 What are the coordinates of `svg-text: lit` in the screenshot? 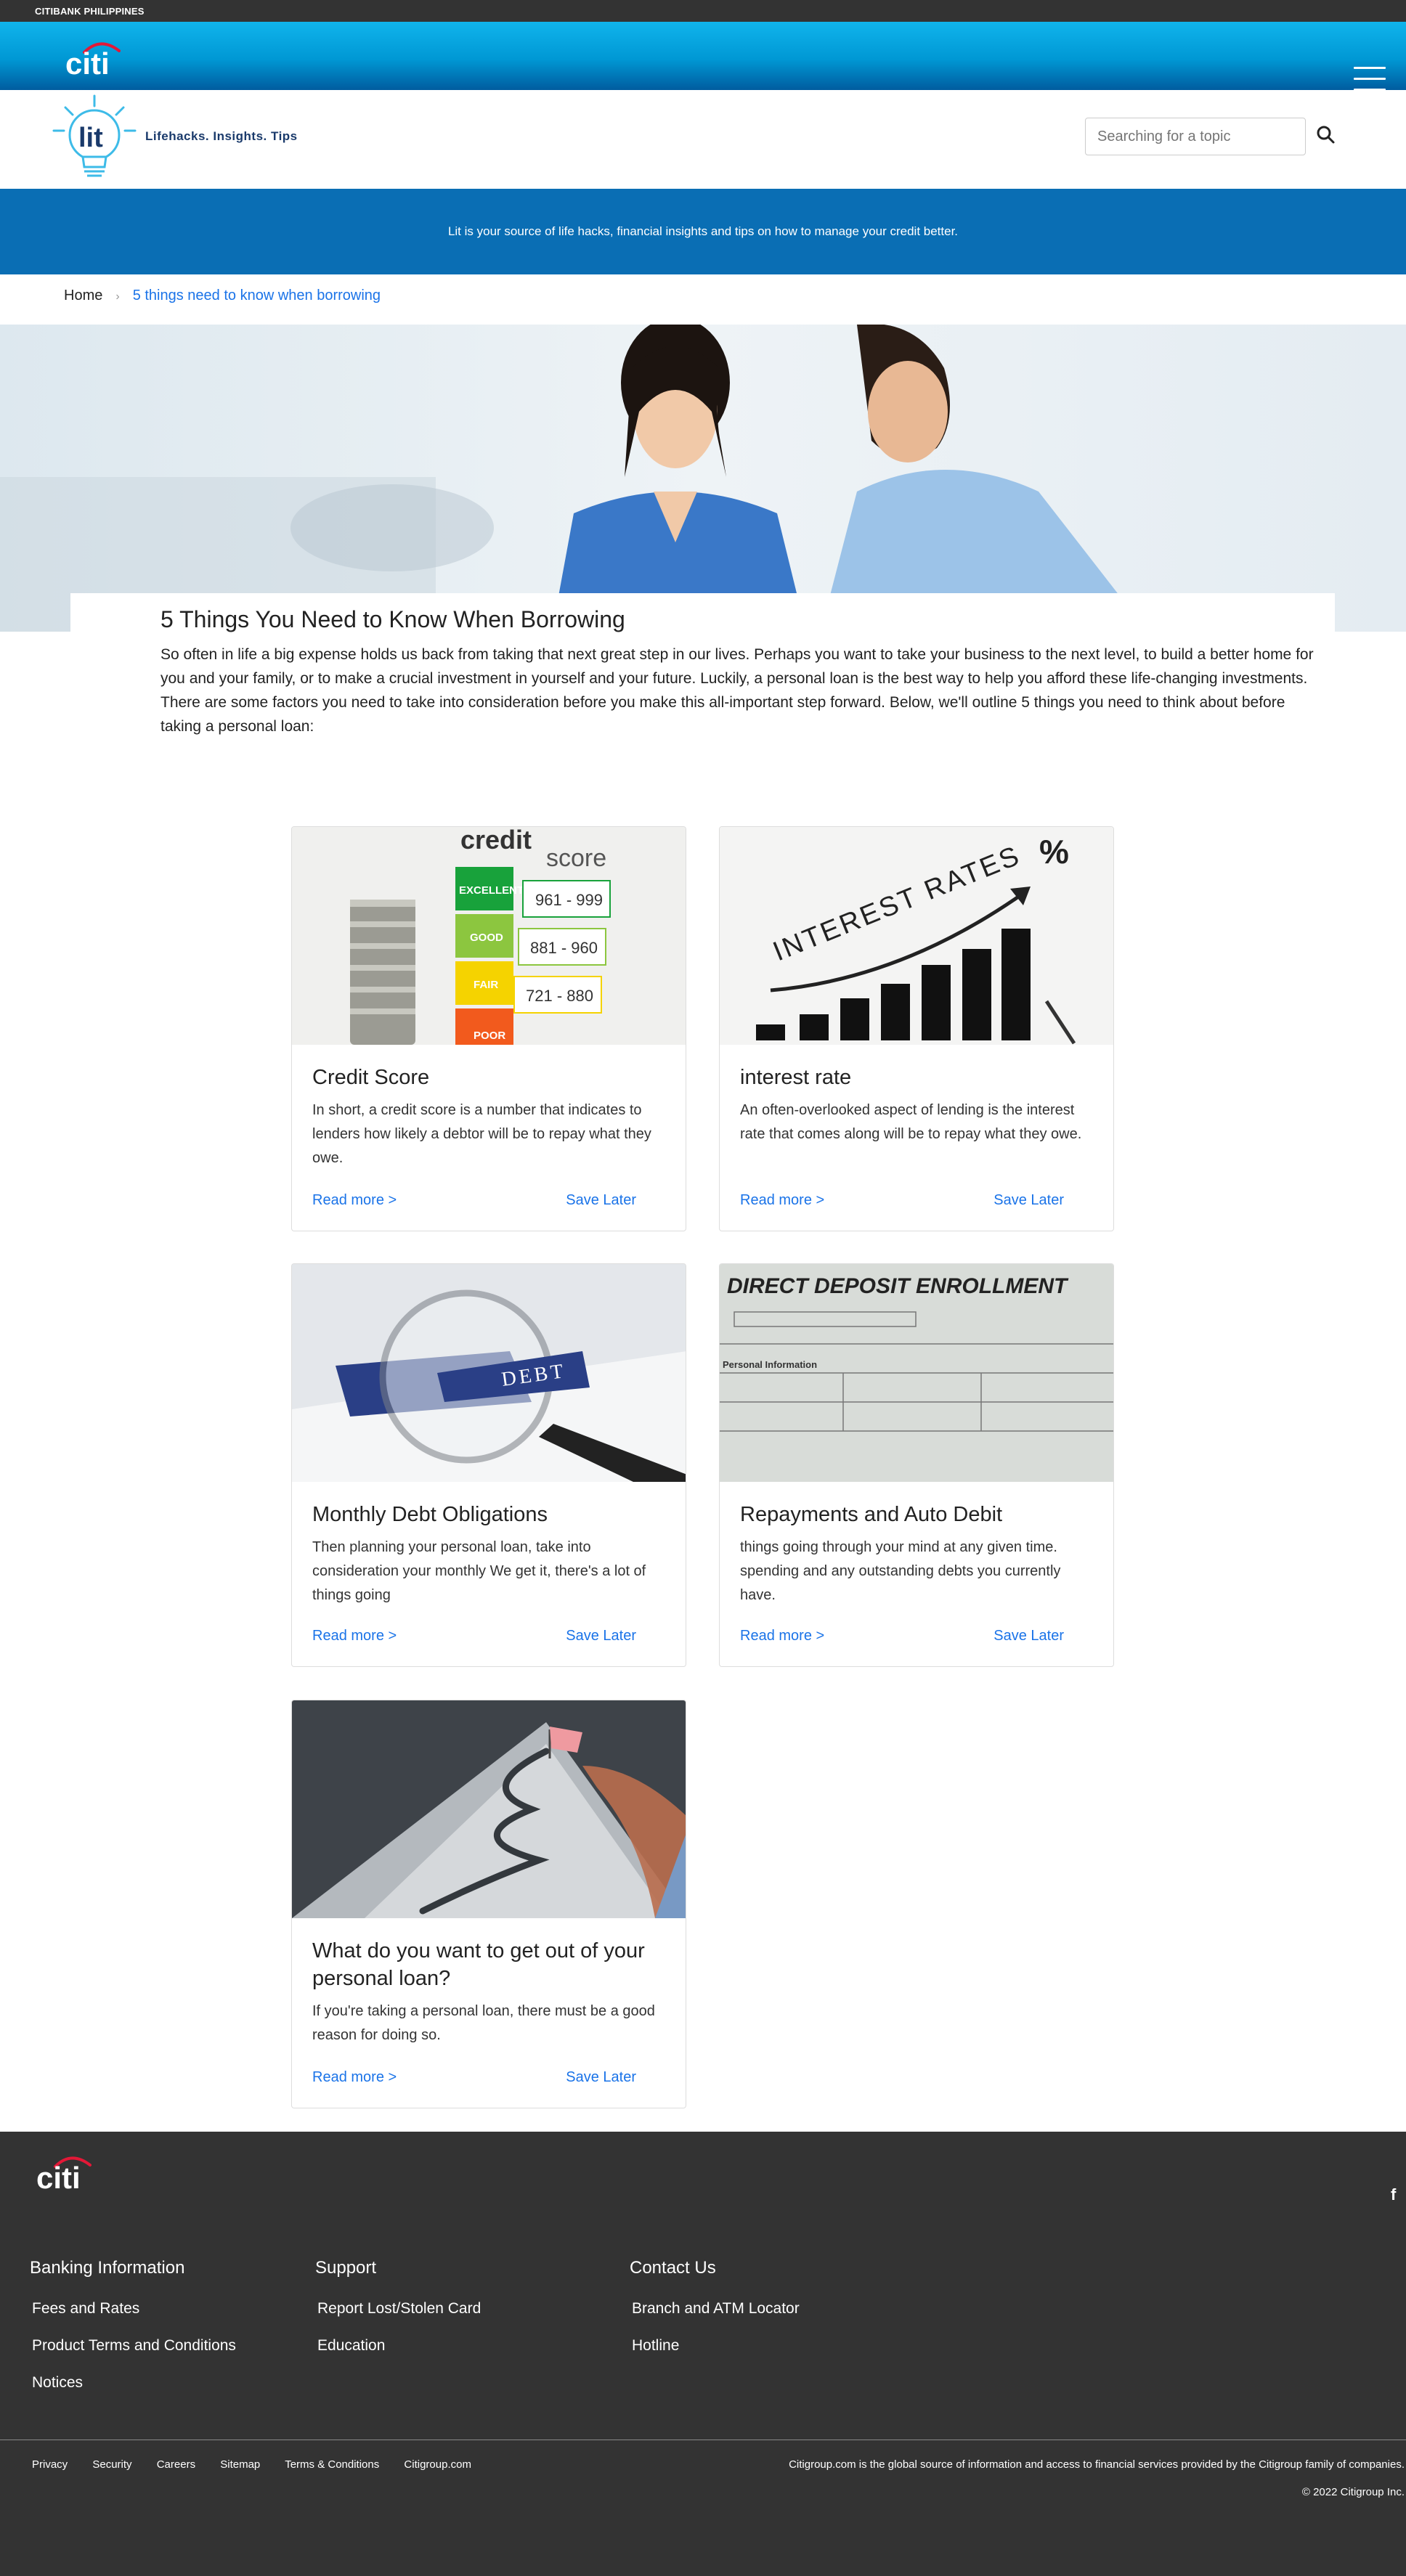 It's located at (90, 138).